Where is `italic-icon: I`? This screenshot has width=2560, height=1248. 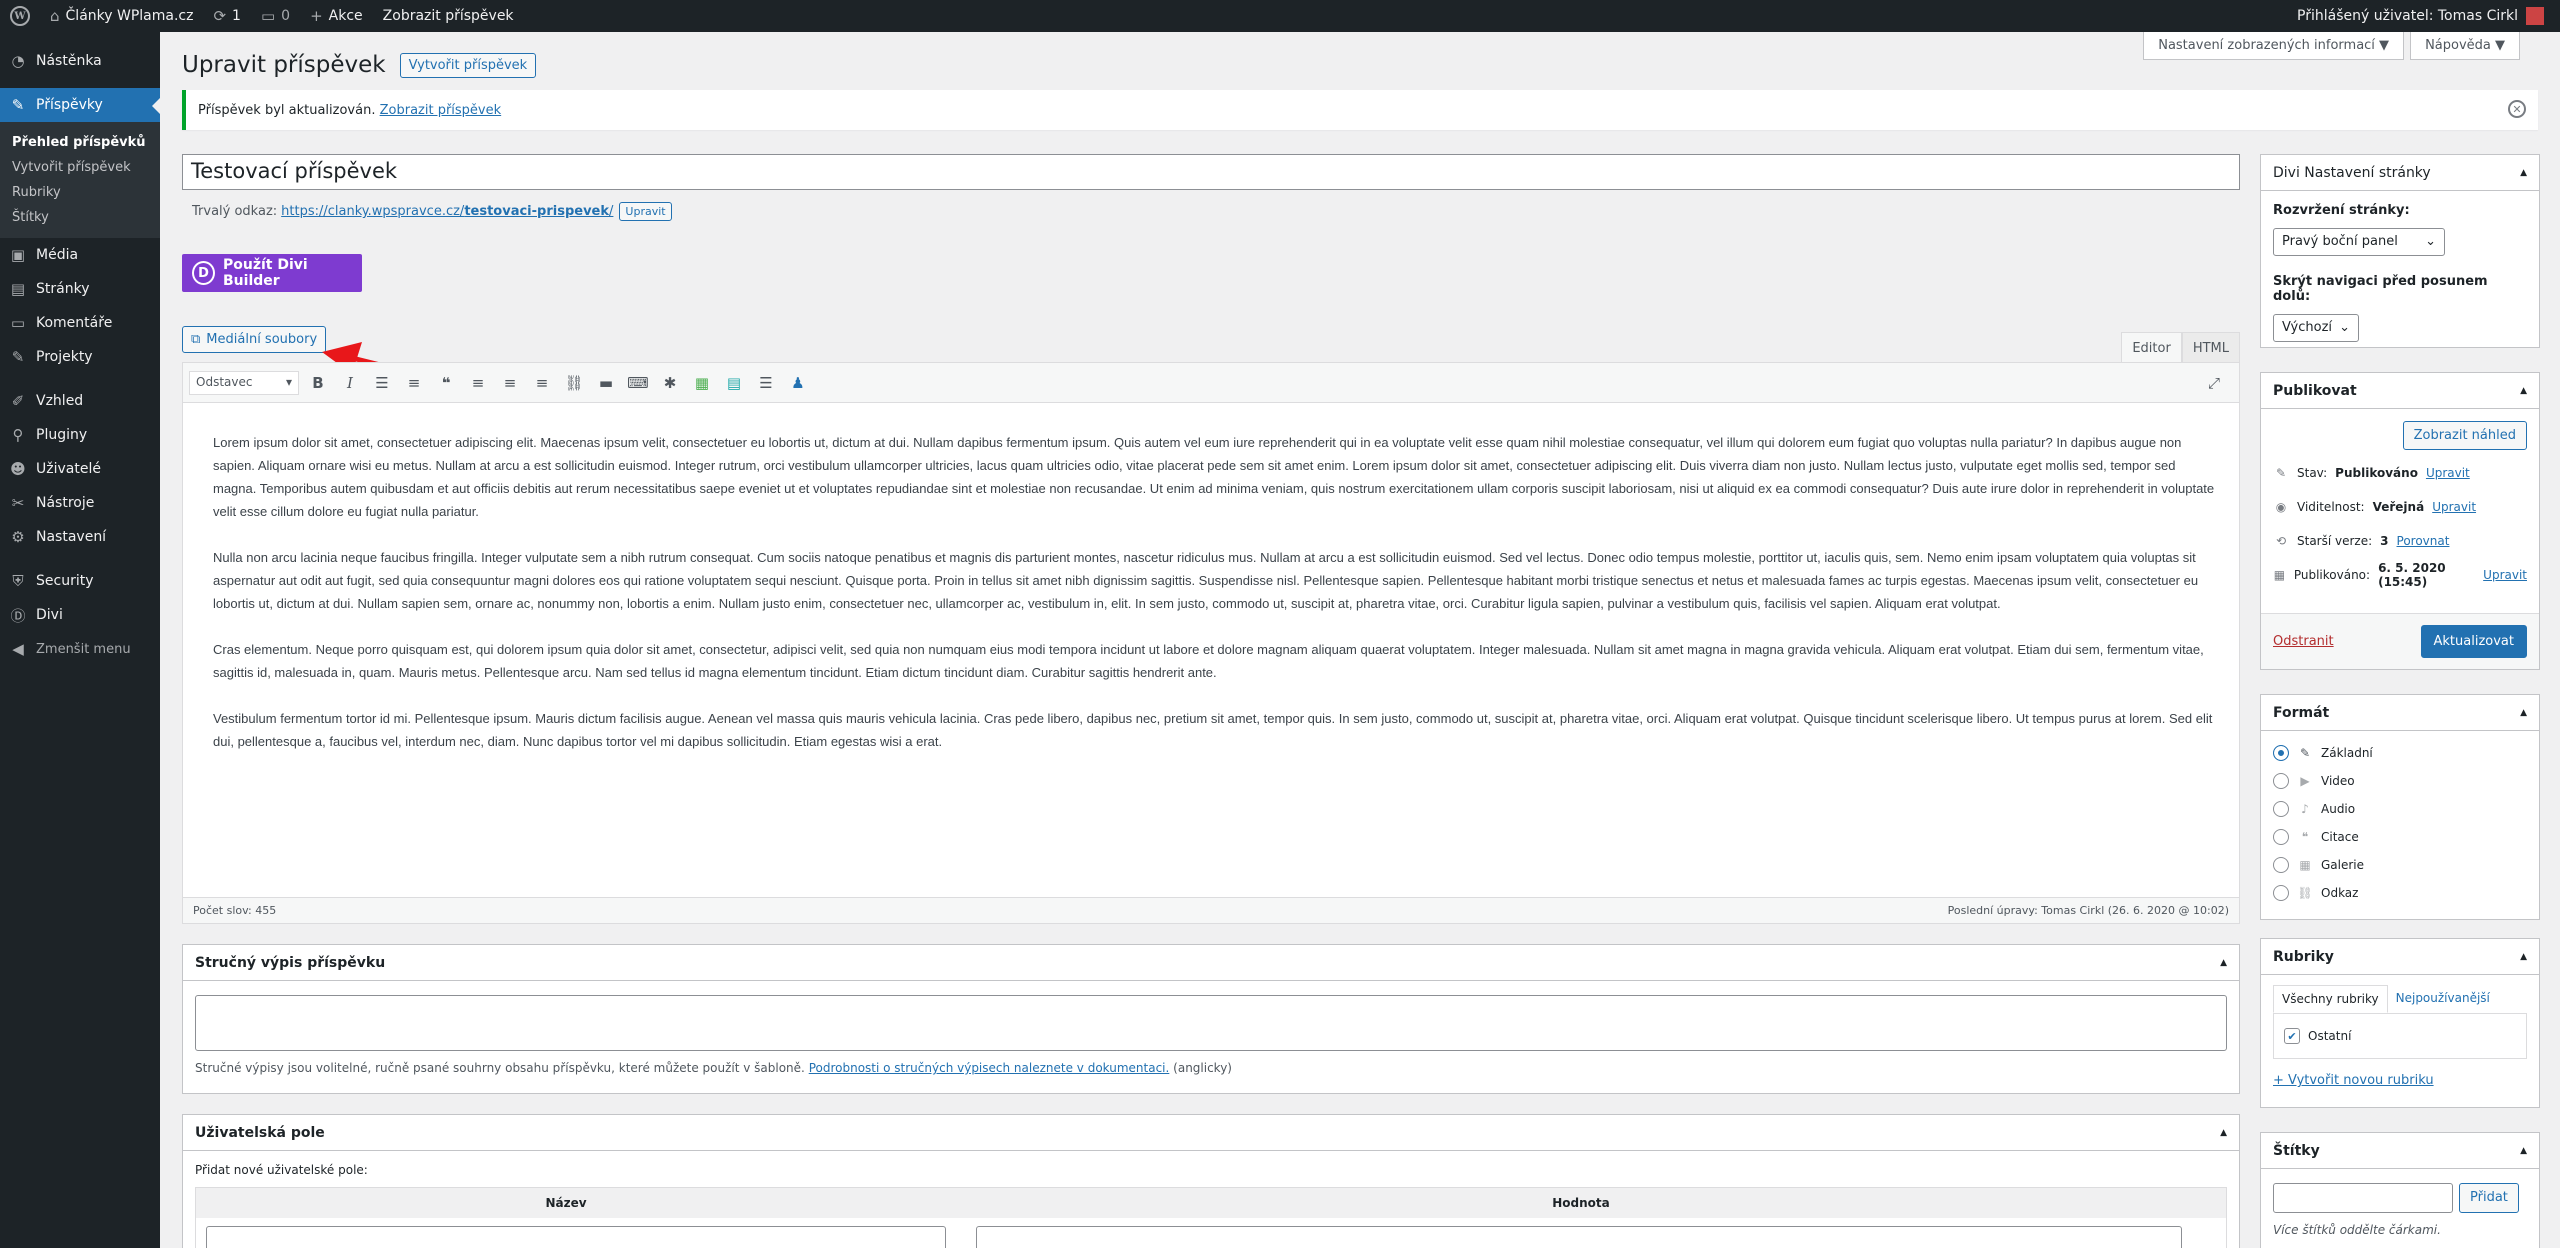
italic-icon: I is located at coordinates (350, 383).